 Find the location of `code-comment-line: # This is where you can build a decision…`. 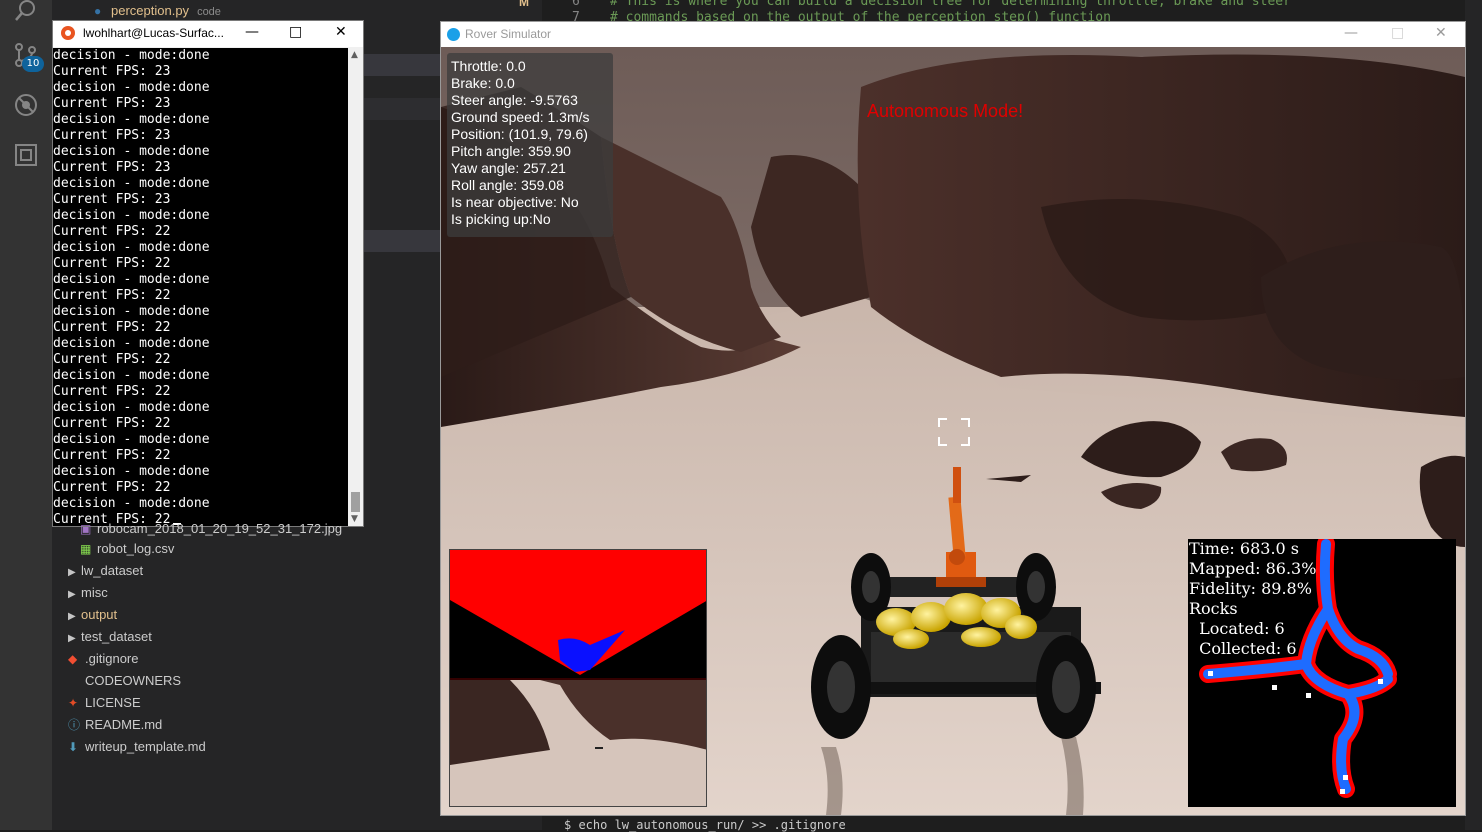

code-comment-line: # This is where you can build a decision… is located at coordinates (950, 4).